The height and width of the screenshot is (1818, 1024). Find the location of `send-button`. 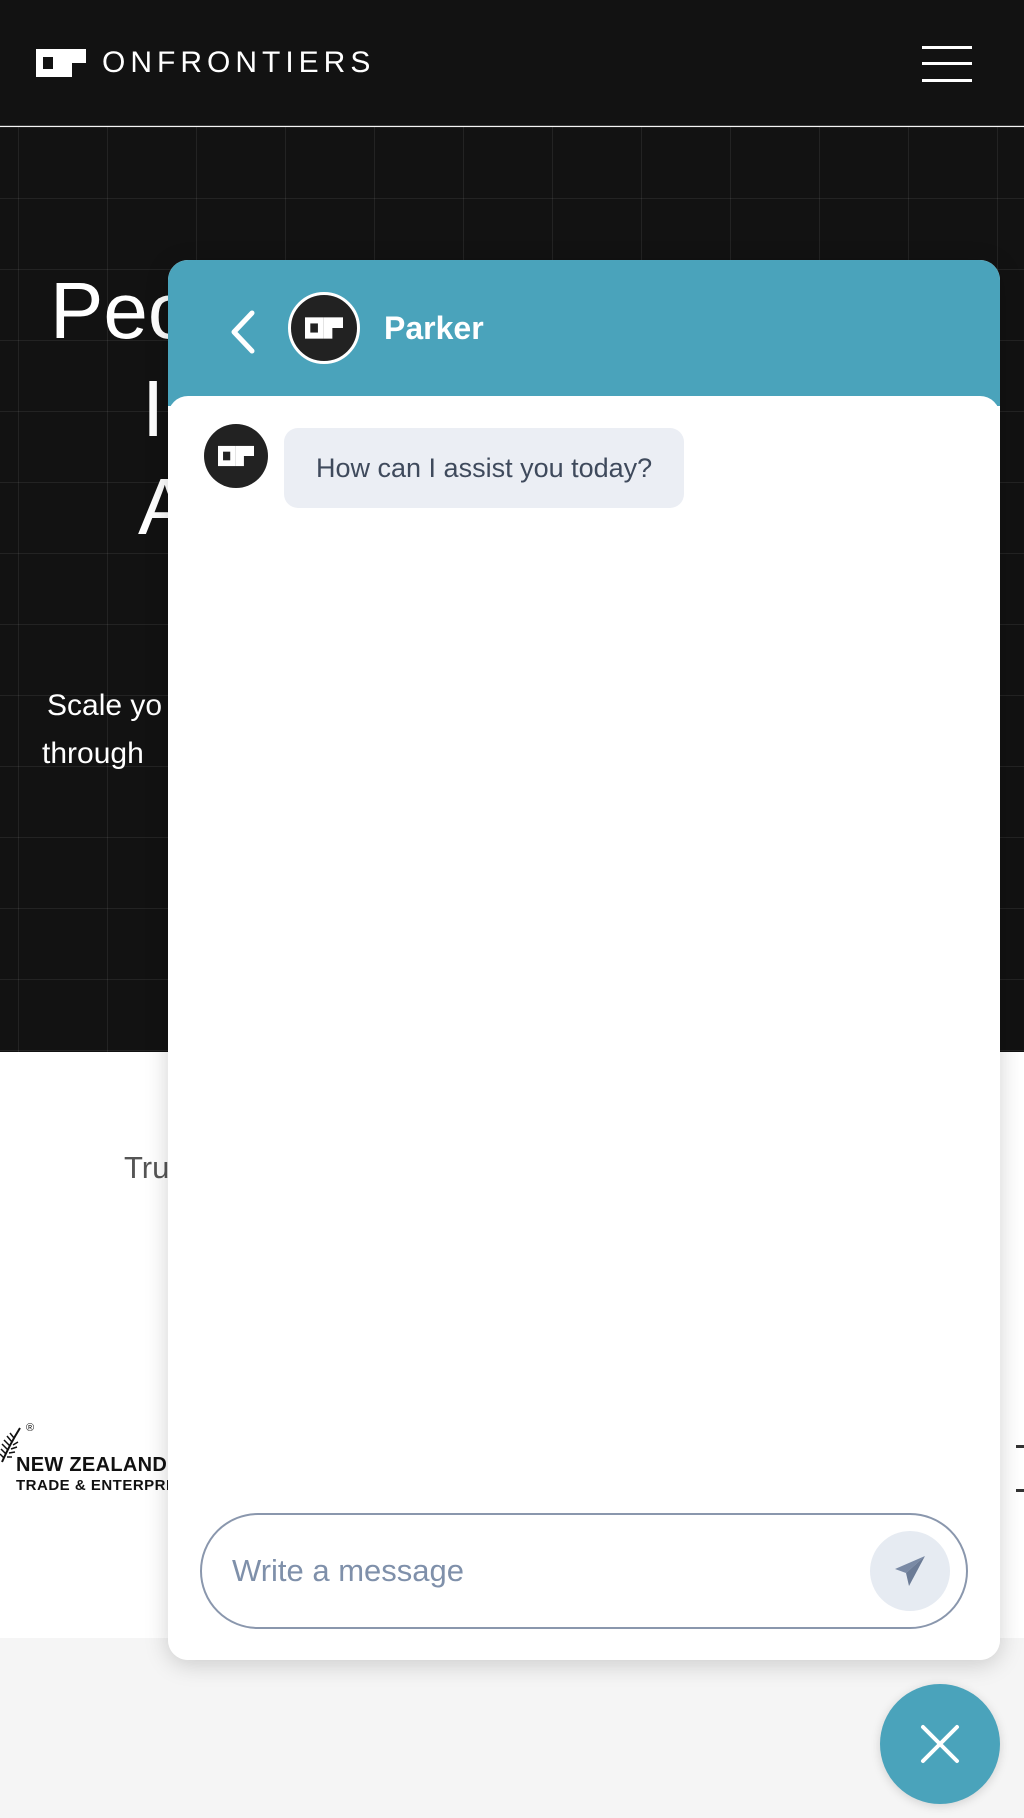

send-button is located at coordinates (910, 1571).